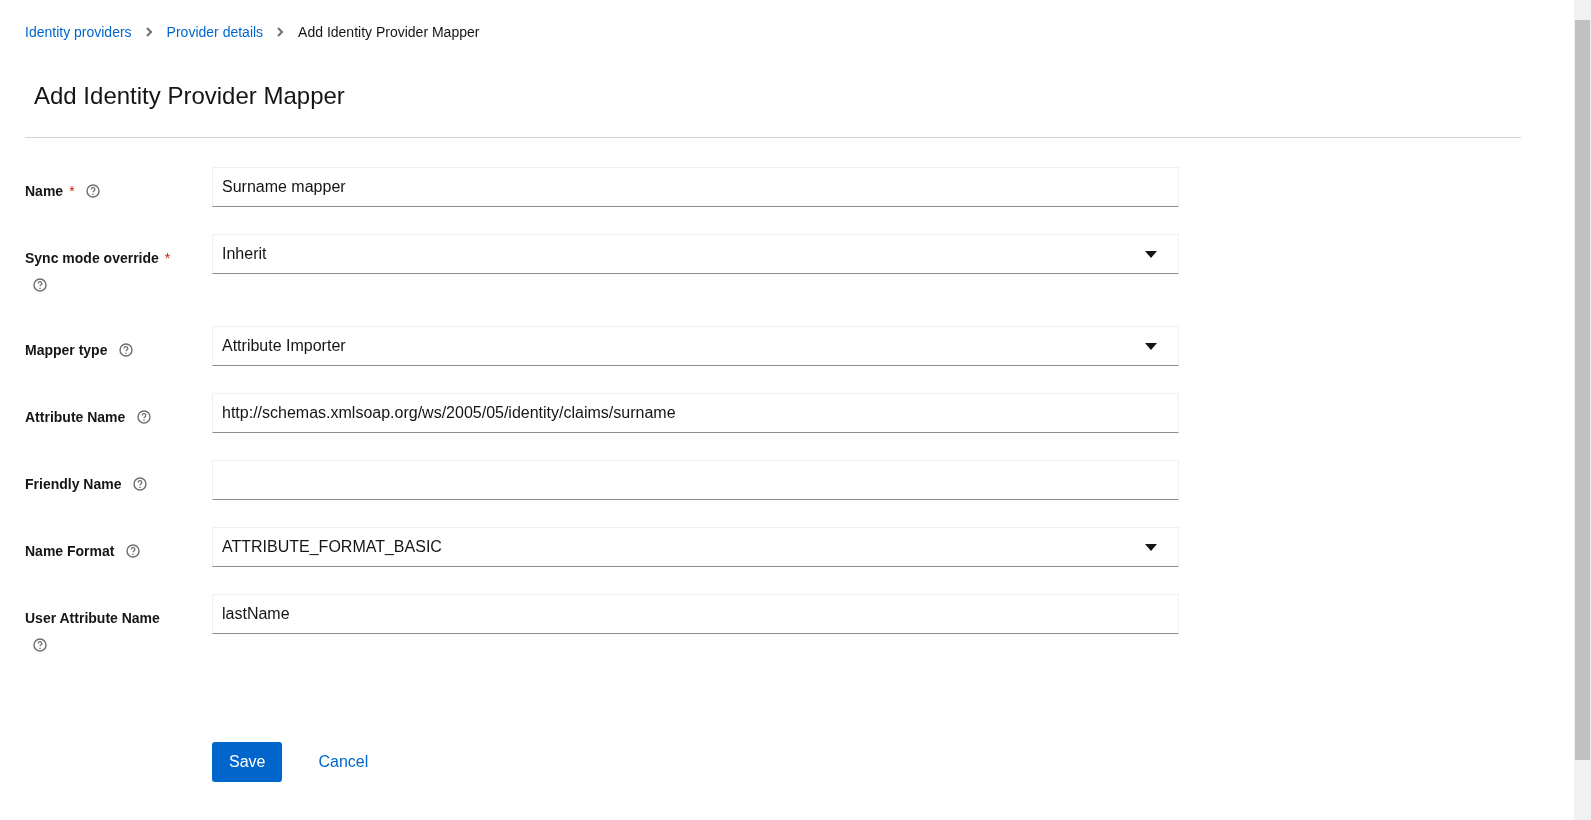 The image size is (1591, 820). What do you see at coordinates (389, 32) in the screenshot?
I see `breadcrumb-current: Add Identity Provider Mapper` at bounding box center [389, 32].